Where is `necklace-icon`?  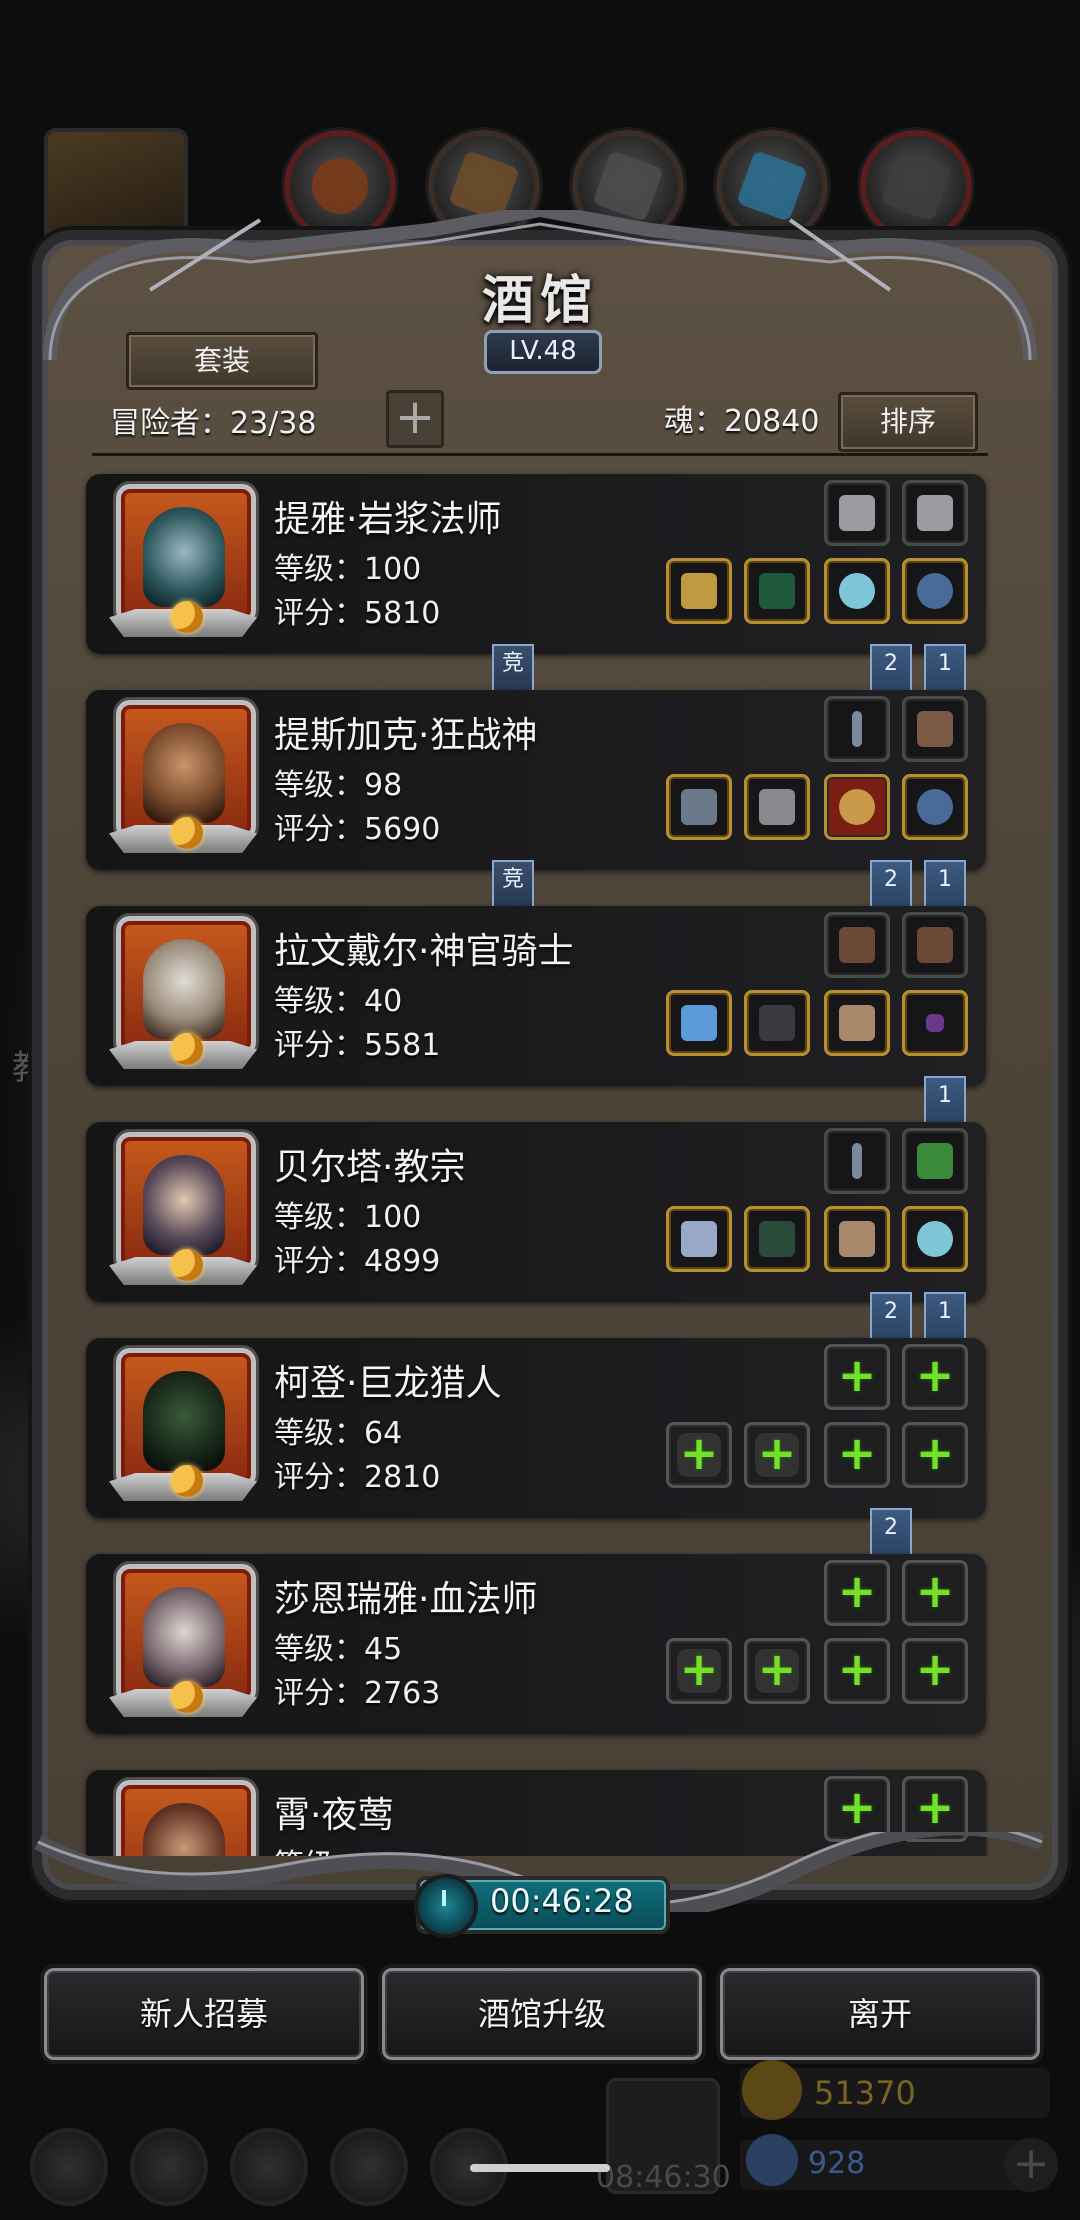
necklace-icon is located at coordinates (857, 729).